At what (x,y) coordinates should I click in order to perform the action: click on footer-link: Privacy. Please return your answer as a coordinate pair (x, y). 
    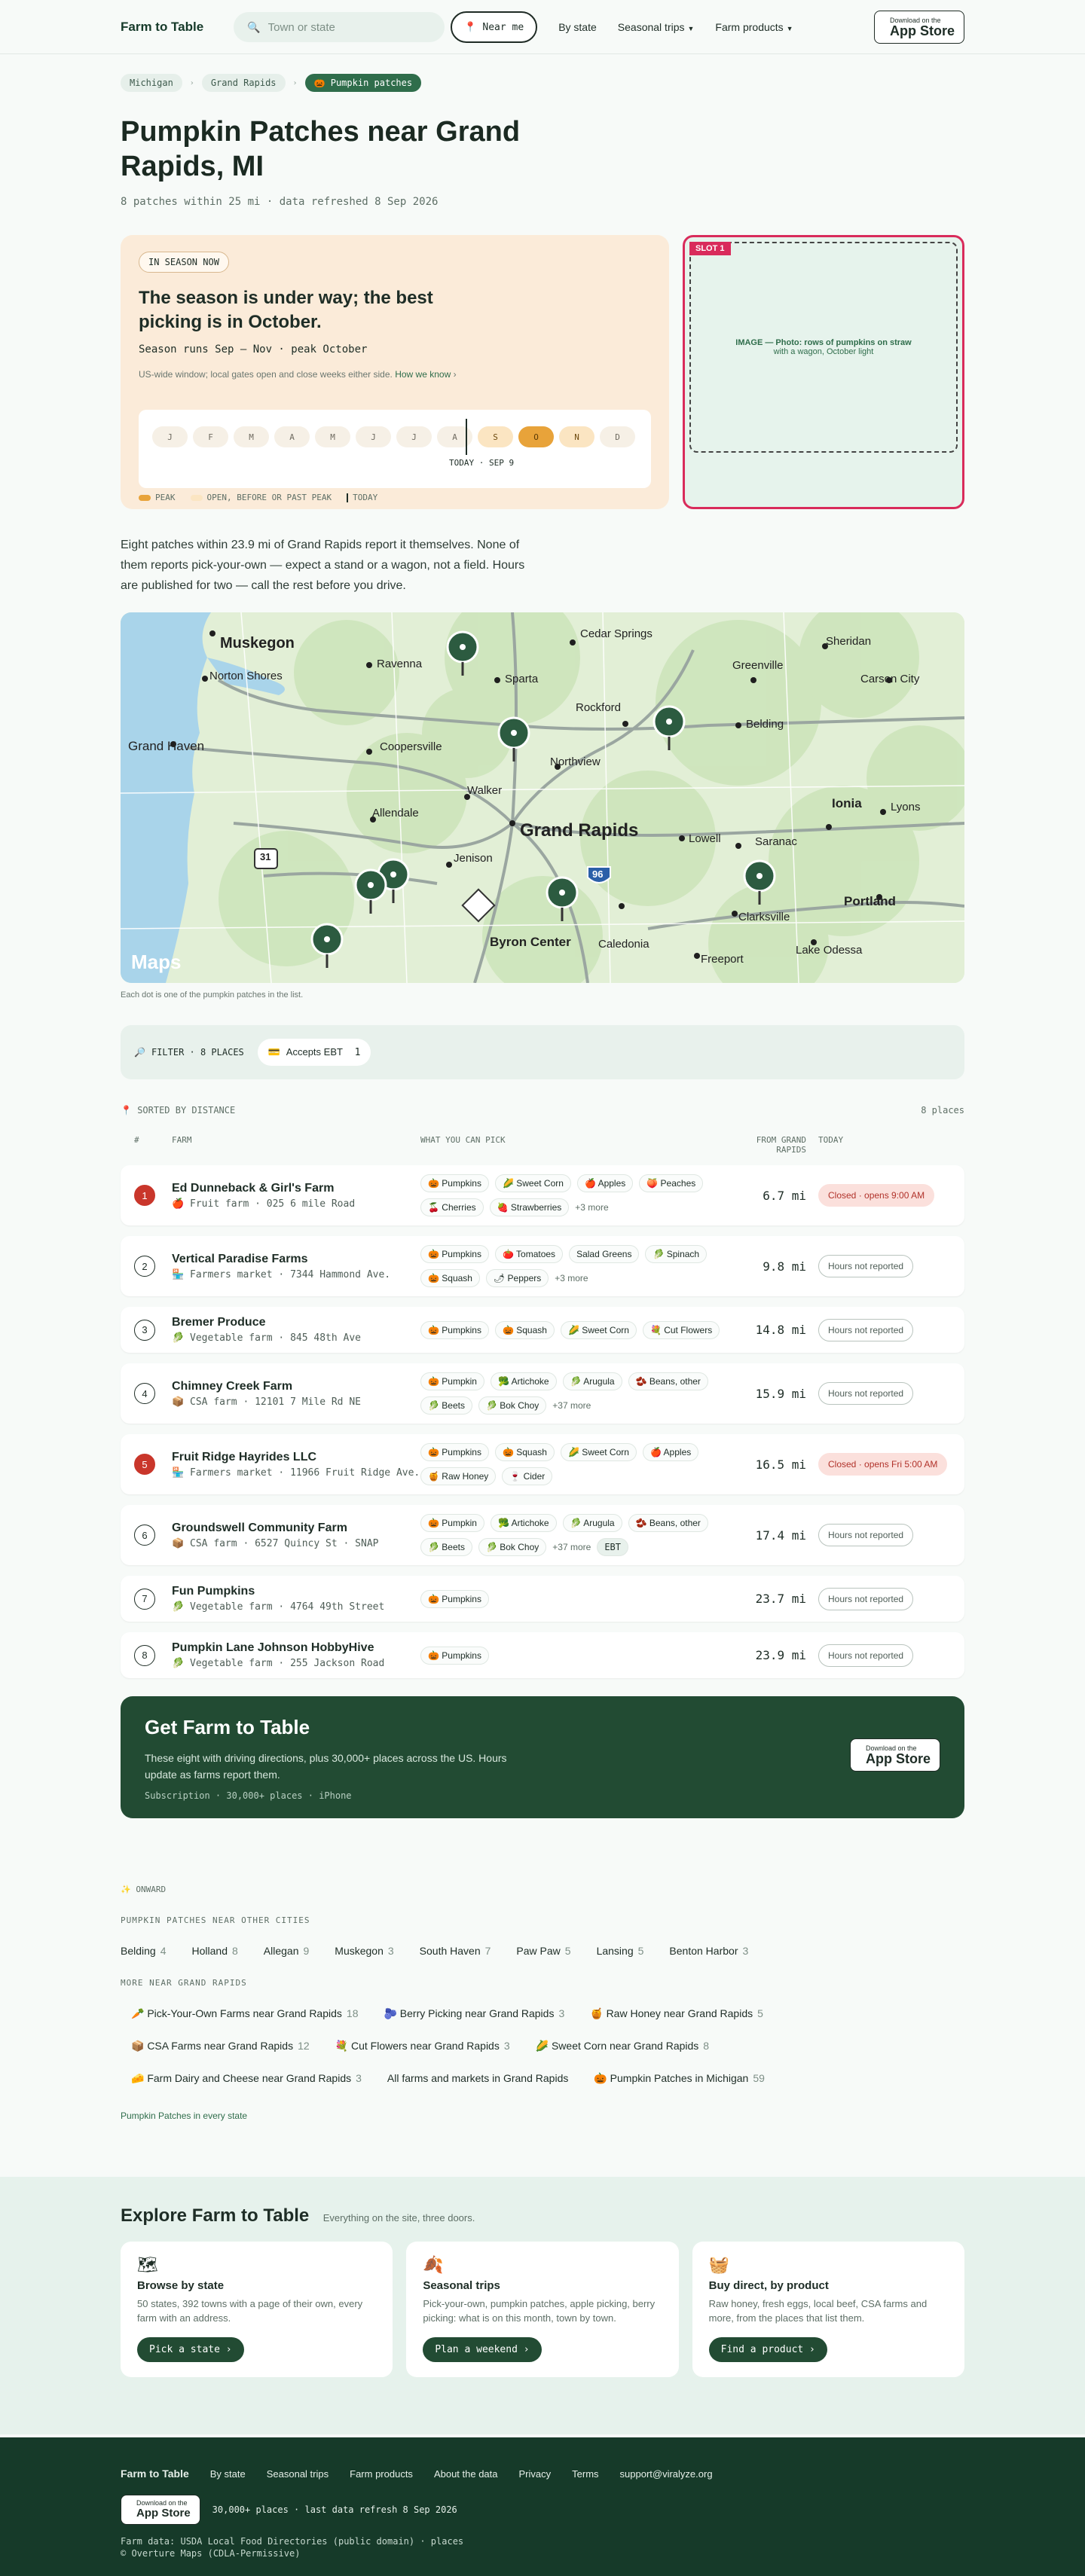
    Looking at the image, I should click on (535, 2474).